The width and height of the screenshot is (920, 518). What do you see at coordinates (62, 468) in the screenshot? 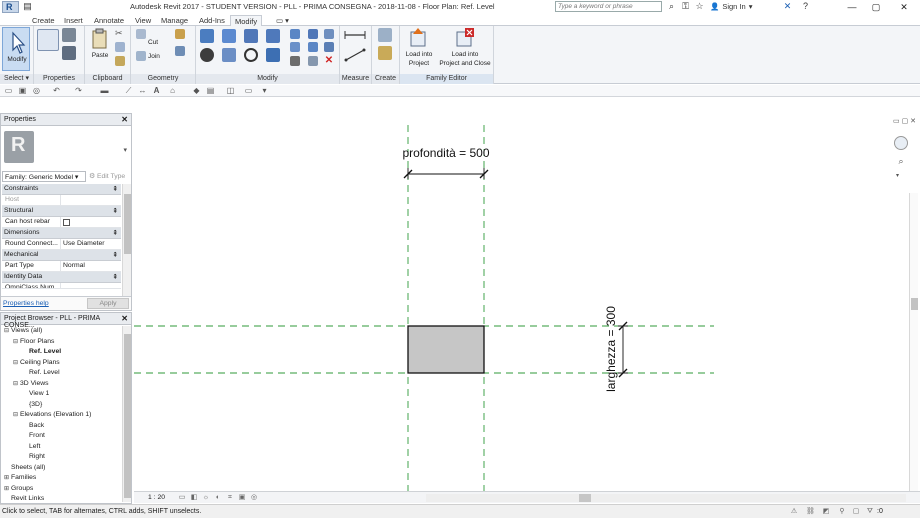
I see `tree-item: Sheets (all)` at bounding box center [62, 468].